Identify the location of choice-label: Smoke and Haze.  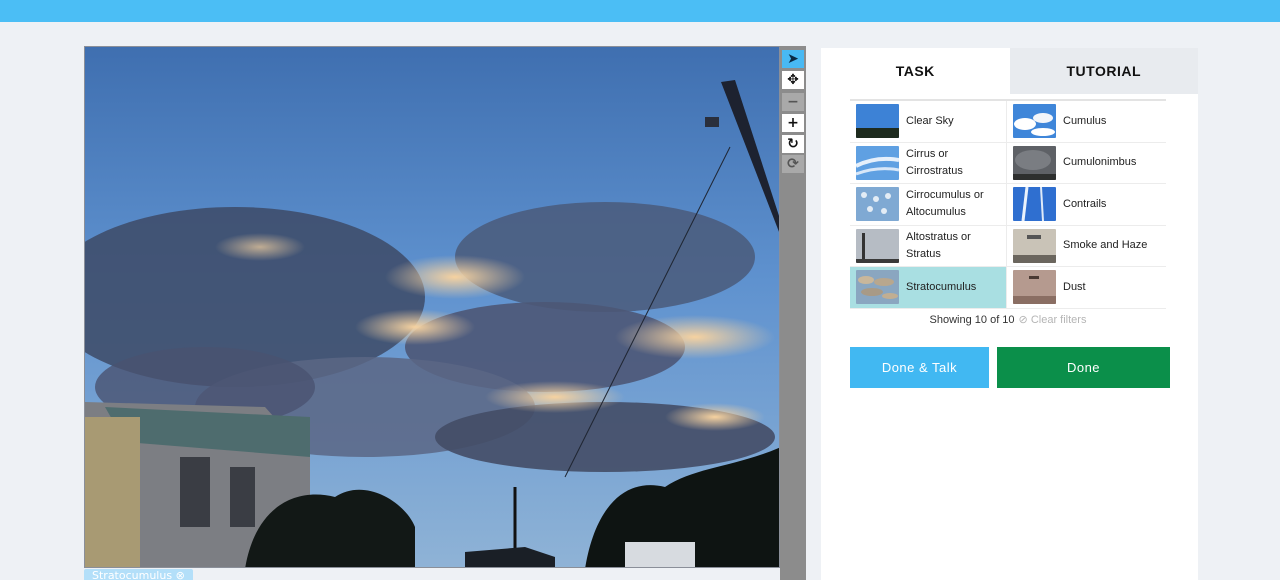
(1105, 245).